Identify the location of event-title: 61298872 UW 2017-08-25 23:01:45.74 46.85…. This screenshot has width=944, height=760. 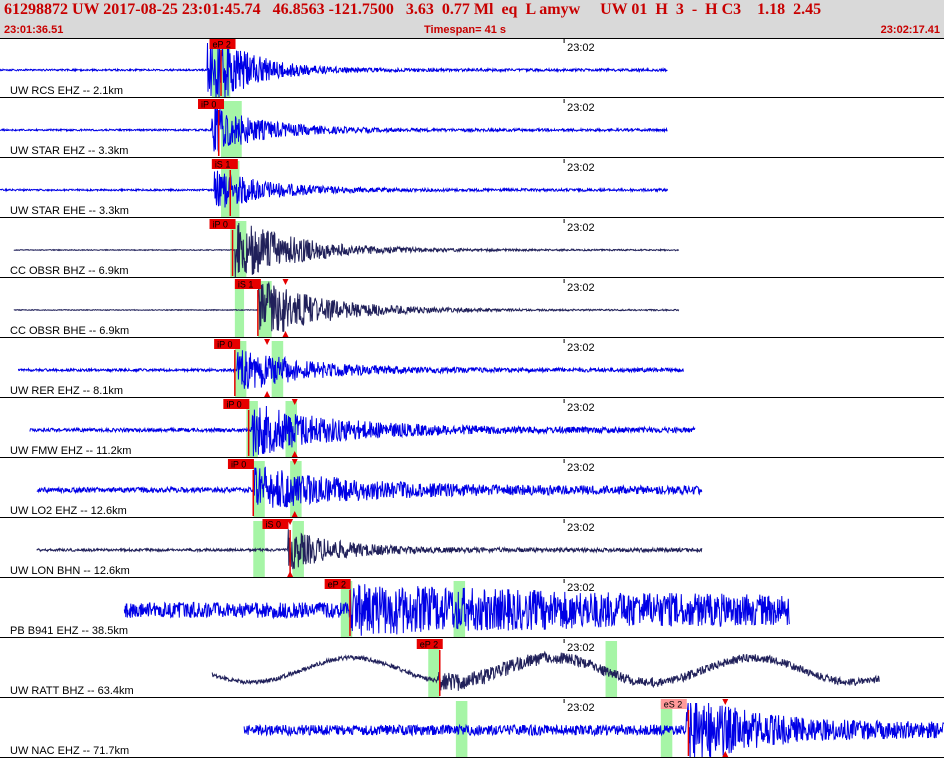
(413, 9).